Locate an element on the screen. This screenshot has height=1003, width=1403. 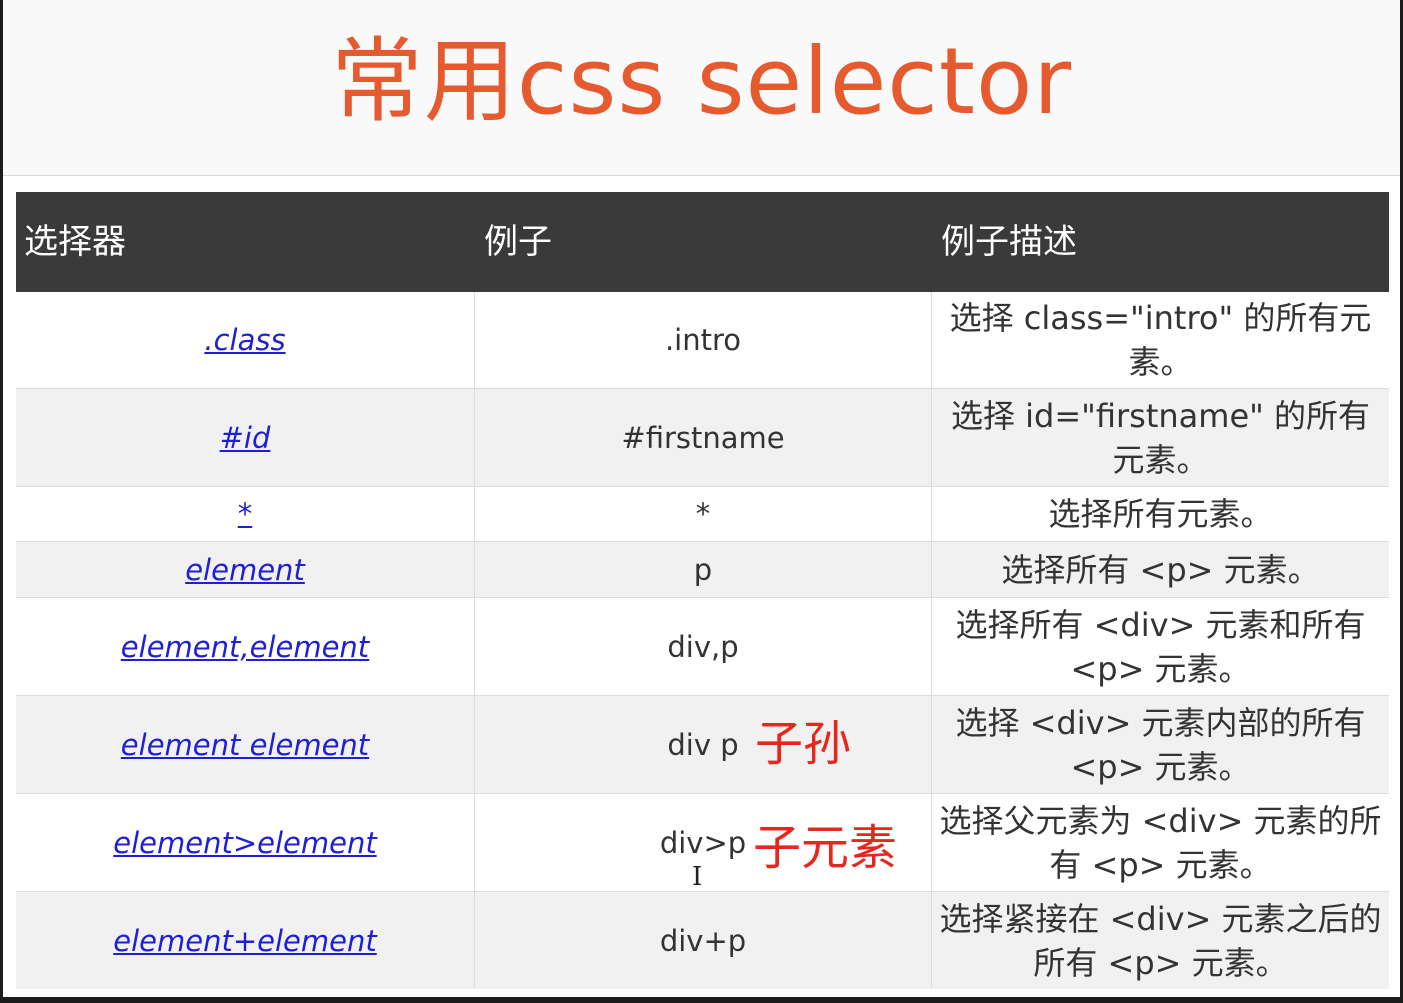
description-cell: 选择 class="intro" 的所有元素。 is located at coordinates (1160, 340).